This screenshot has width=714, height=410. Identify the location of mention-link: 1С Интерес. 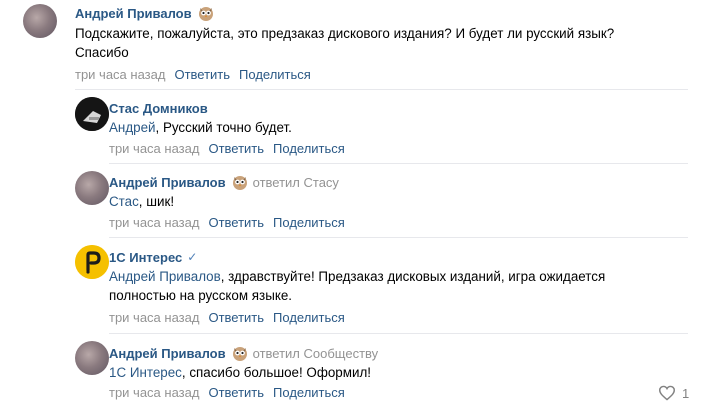
(145, 372).